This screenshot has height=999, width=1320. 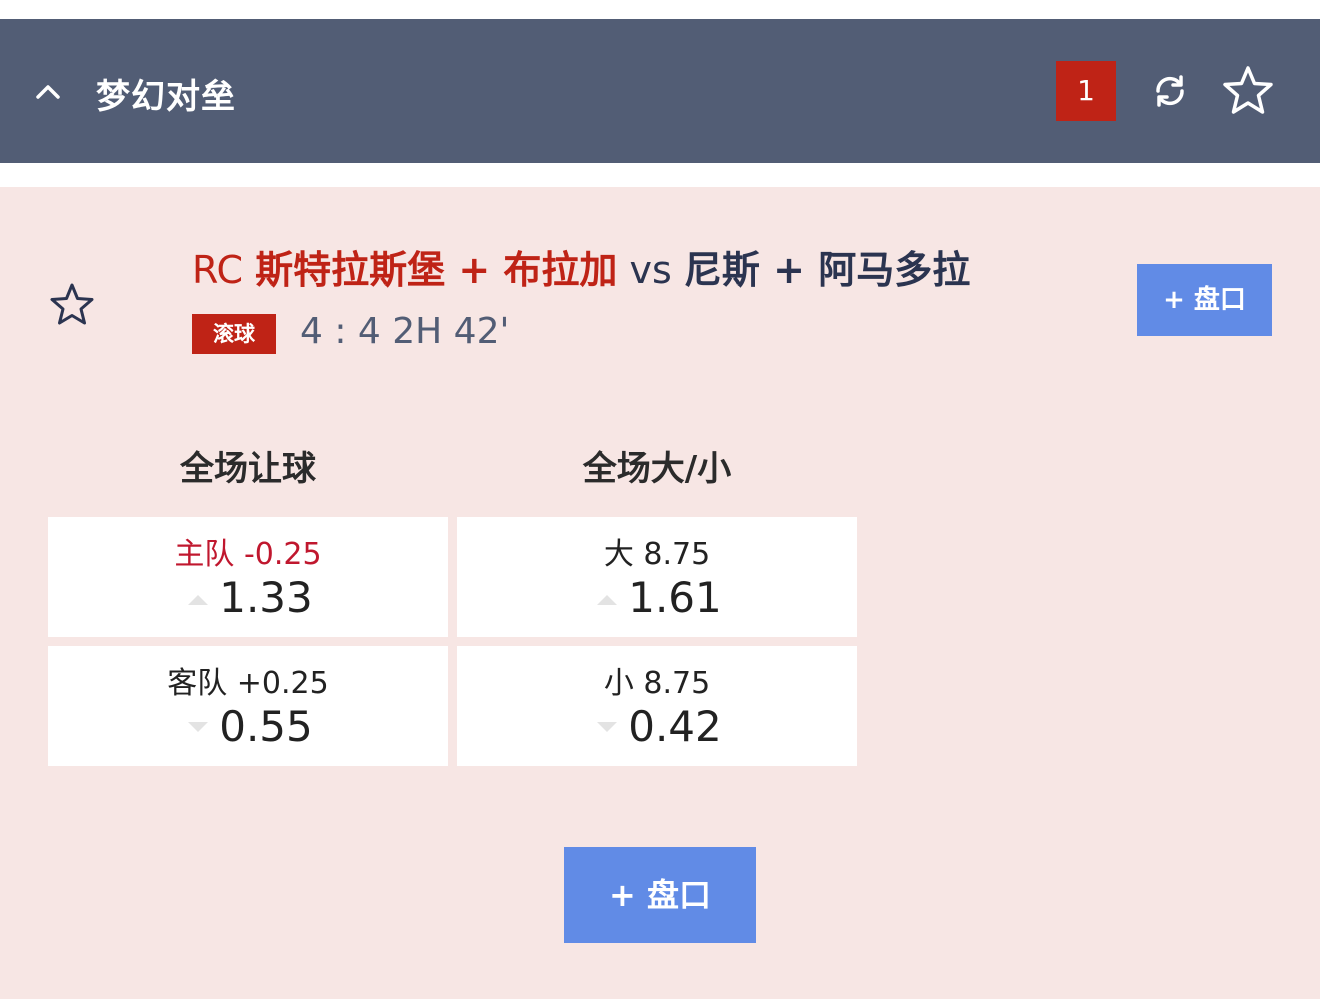 I want to click on odds-cell-home-handicap: 主队 -0.25 1.33, so click(x=248, y=577).